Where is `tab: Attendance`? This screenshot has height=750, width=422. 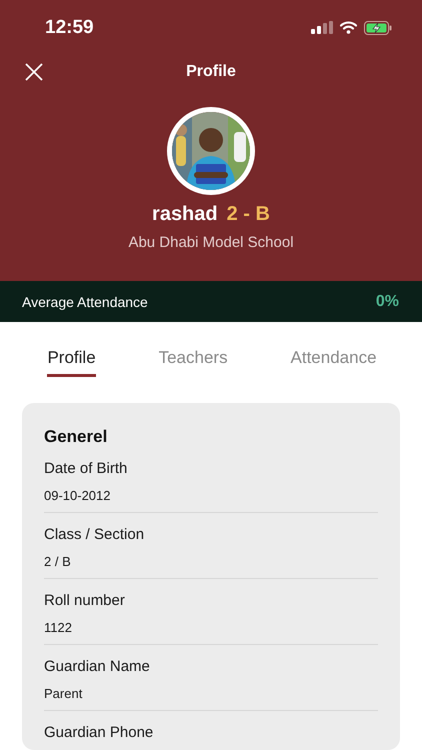 tab: Attendance is located at coordinates (333, 362).